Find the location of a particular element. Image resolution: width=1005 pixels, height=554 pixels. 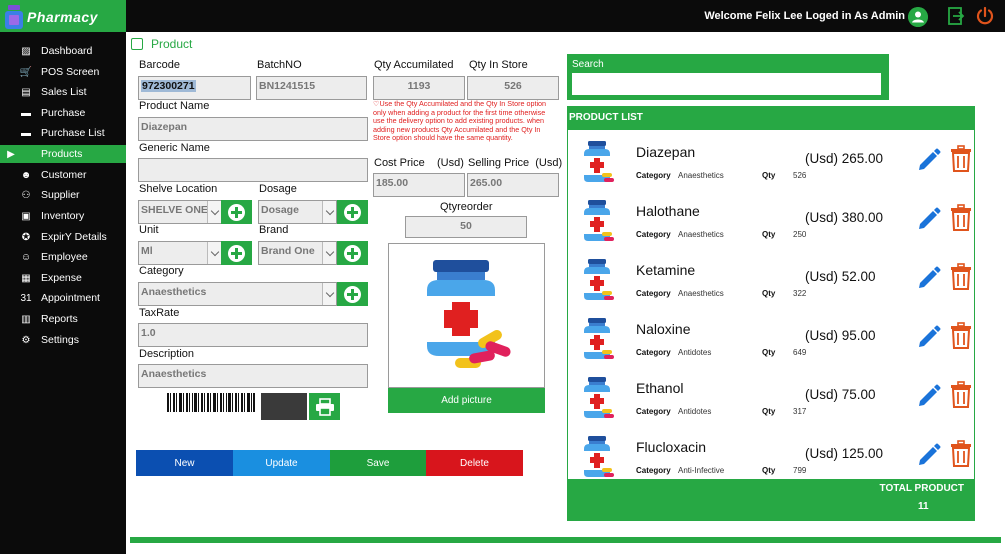

add-picture-button: Add picture is located at coordinates (466, 400).